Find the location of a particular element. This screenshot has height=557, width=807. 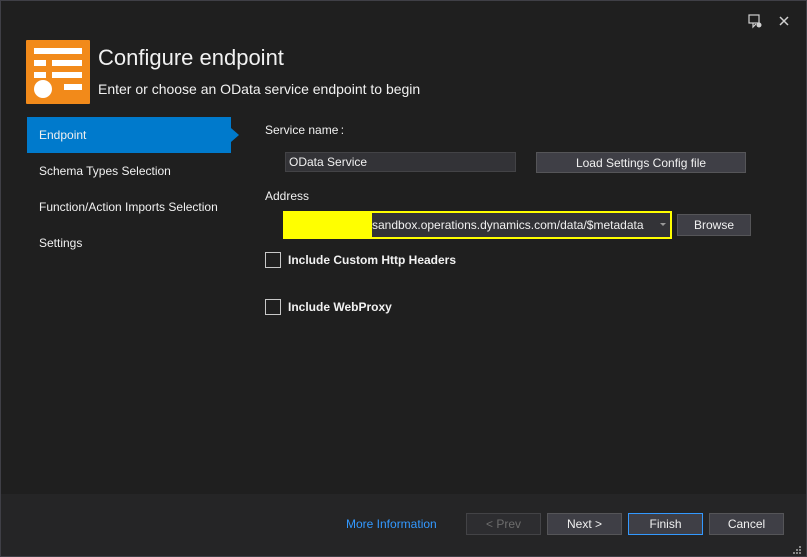

webproxy-checkbox-row: Include WebProxy is located at coordinates (328, 307).